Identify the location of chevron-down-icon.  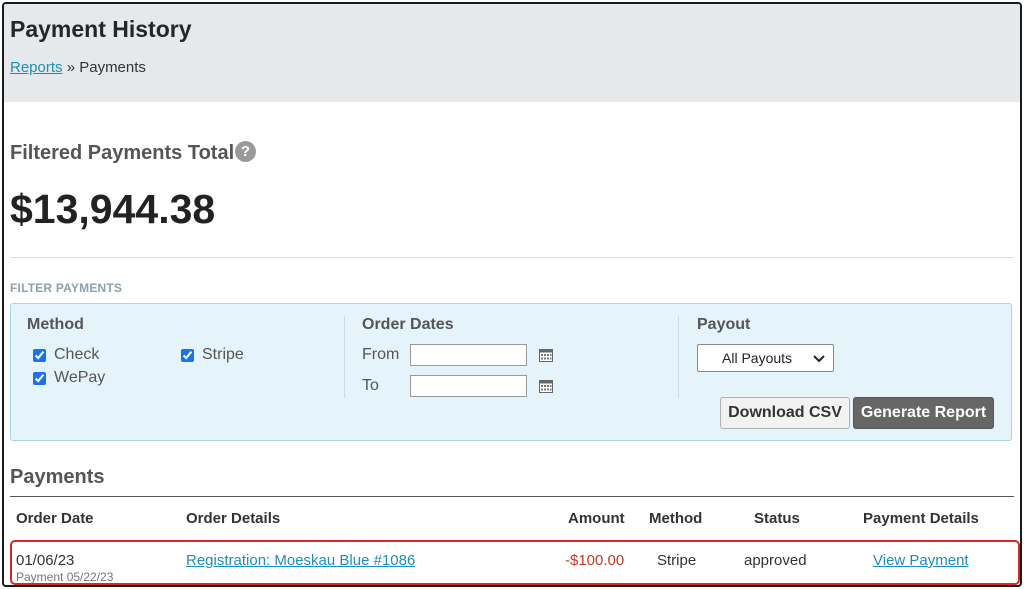
(819, 359).